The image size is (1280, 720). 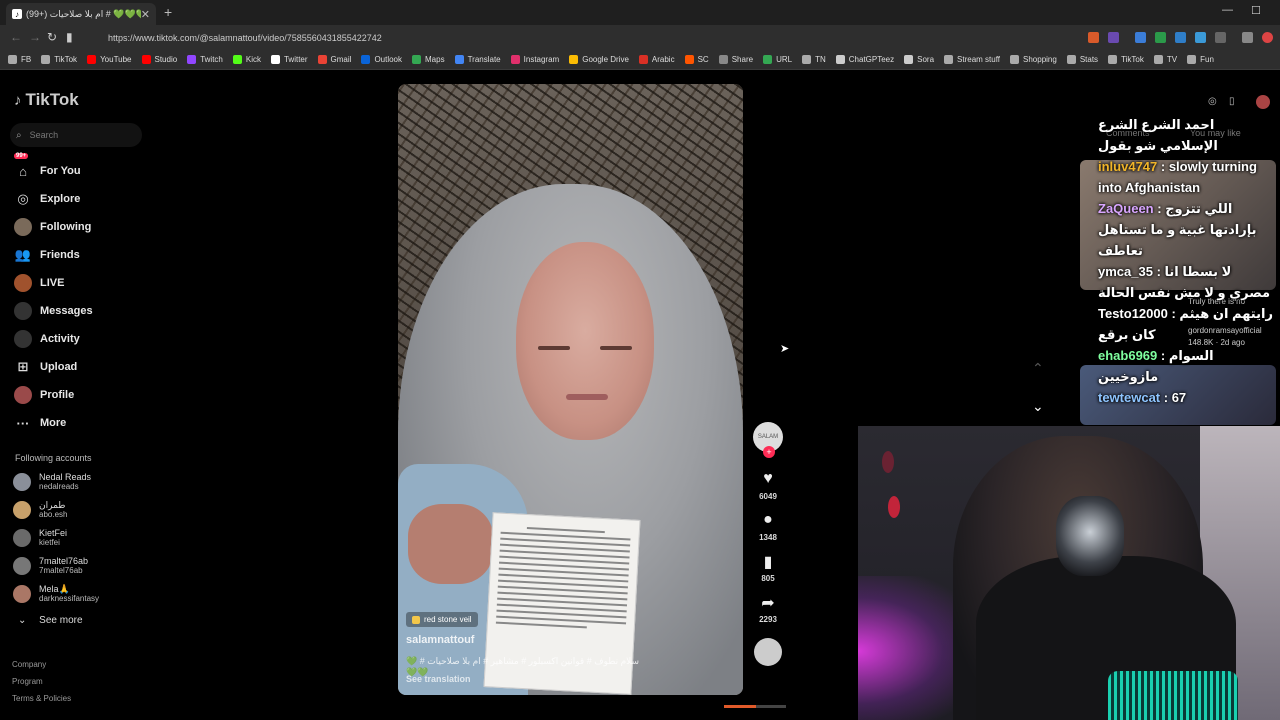 What do you see at coordinates (41, 681) in the screenshot?
I see `footer-link-program: Program` at bounding box center [41, 681].